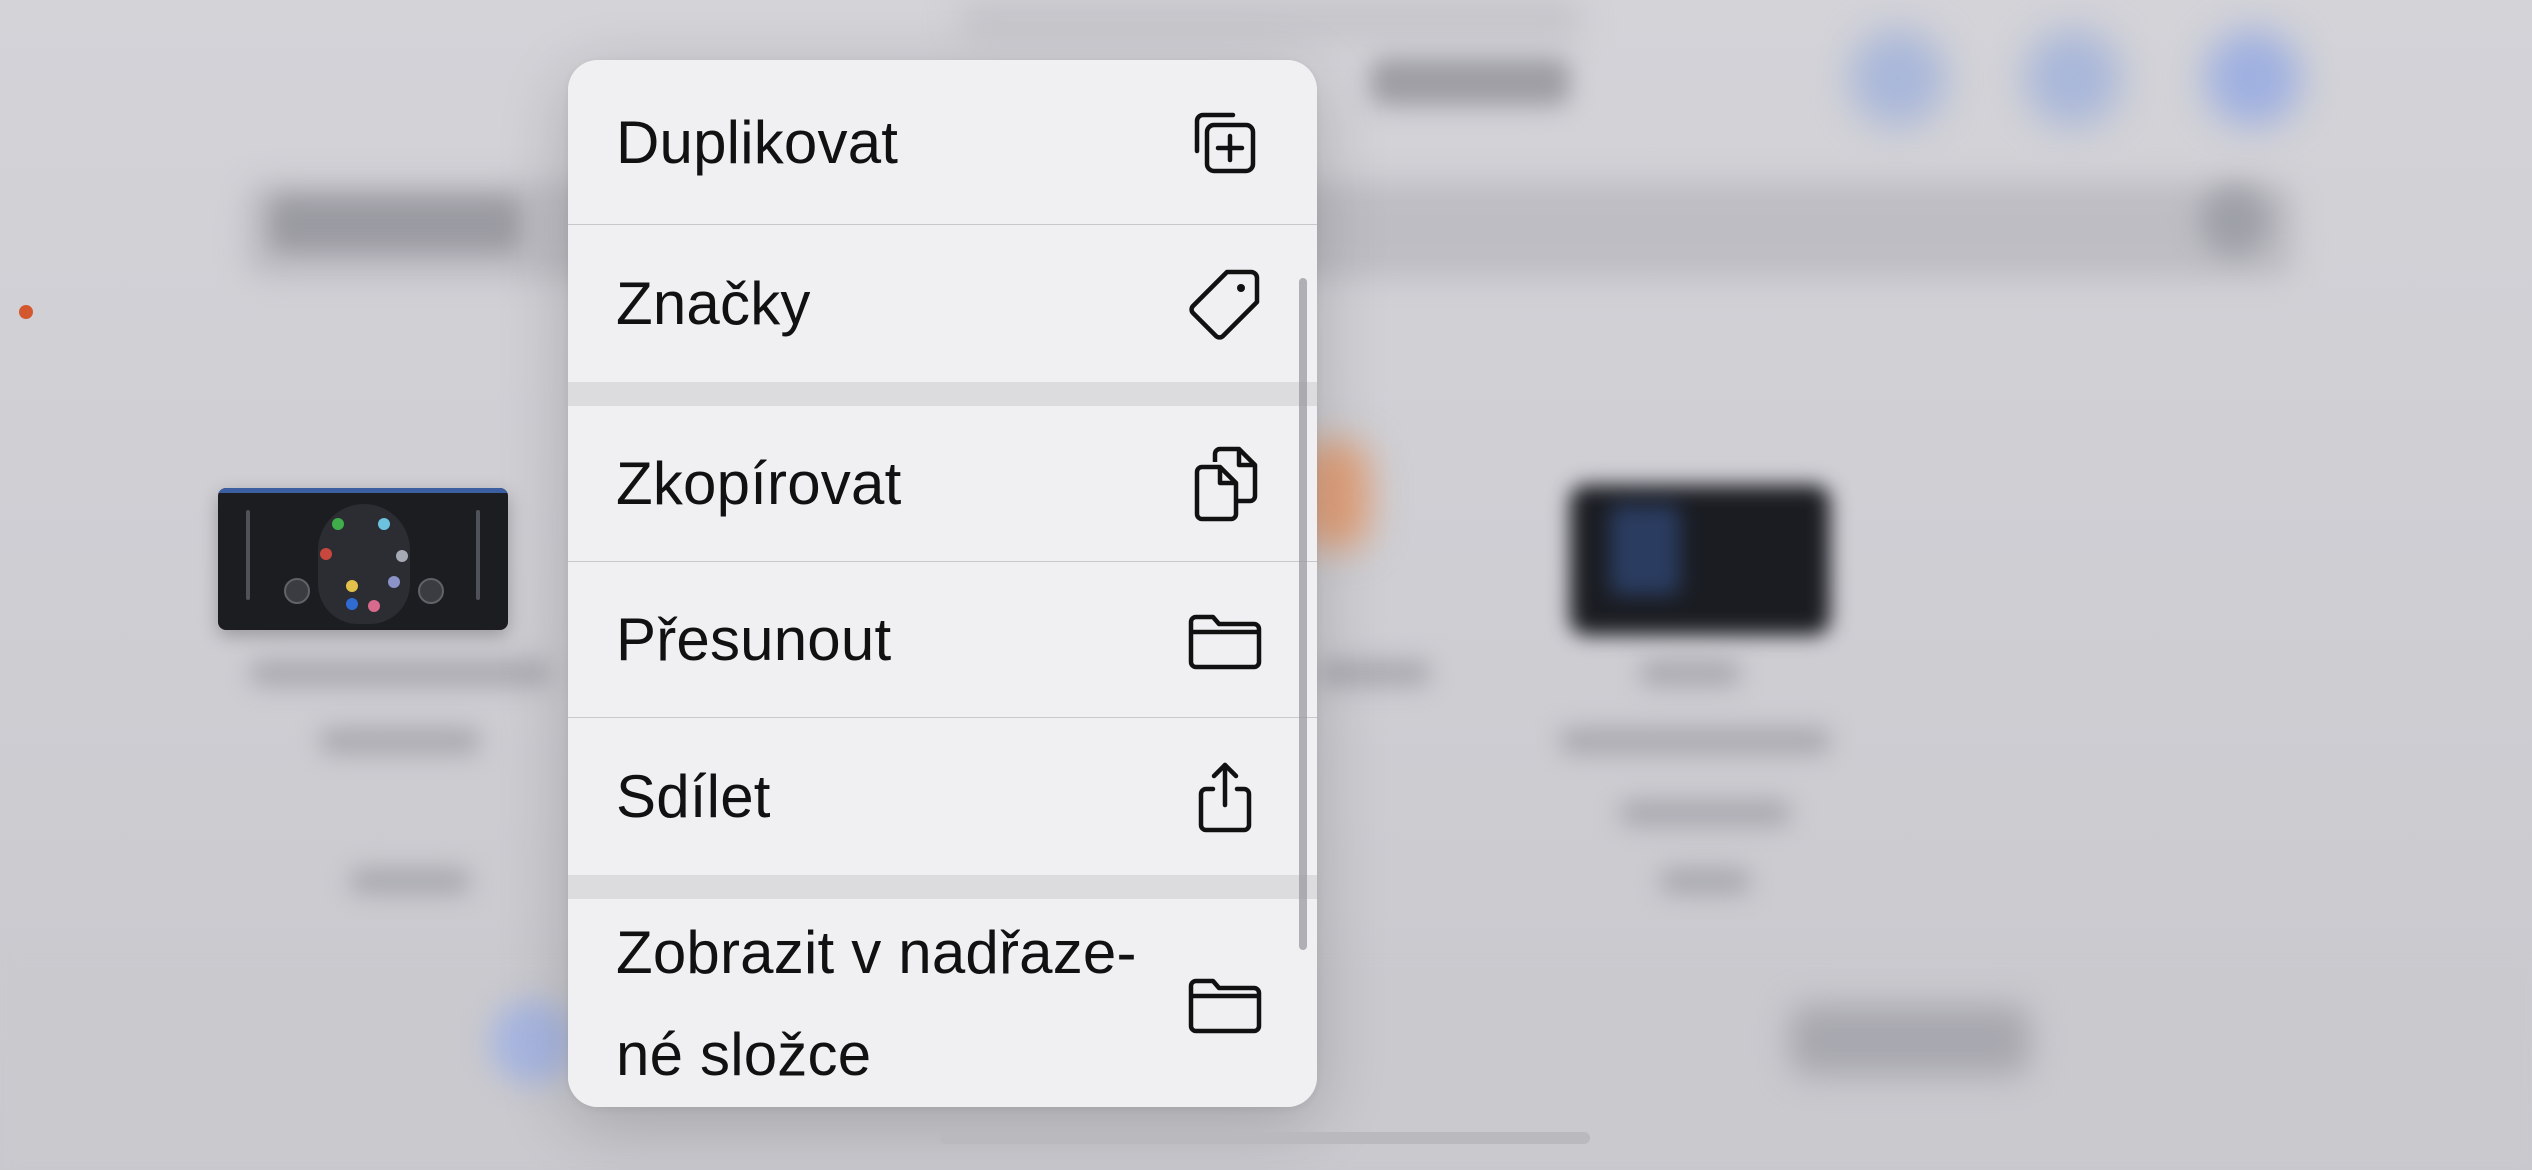  I want to click on share-icon, so click(1225, 797).